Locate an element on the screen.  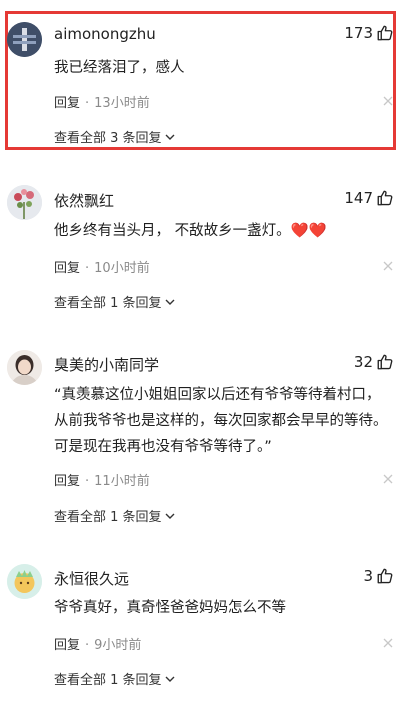
comment-text: 他乡终有当头月， 不敌故乡一盏灯。❤️❤️ is located at coordinates (190, 231).